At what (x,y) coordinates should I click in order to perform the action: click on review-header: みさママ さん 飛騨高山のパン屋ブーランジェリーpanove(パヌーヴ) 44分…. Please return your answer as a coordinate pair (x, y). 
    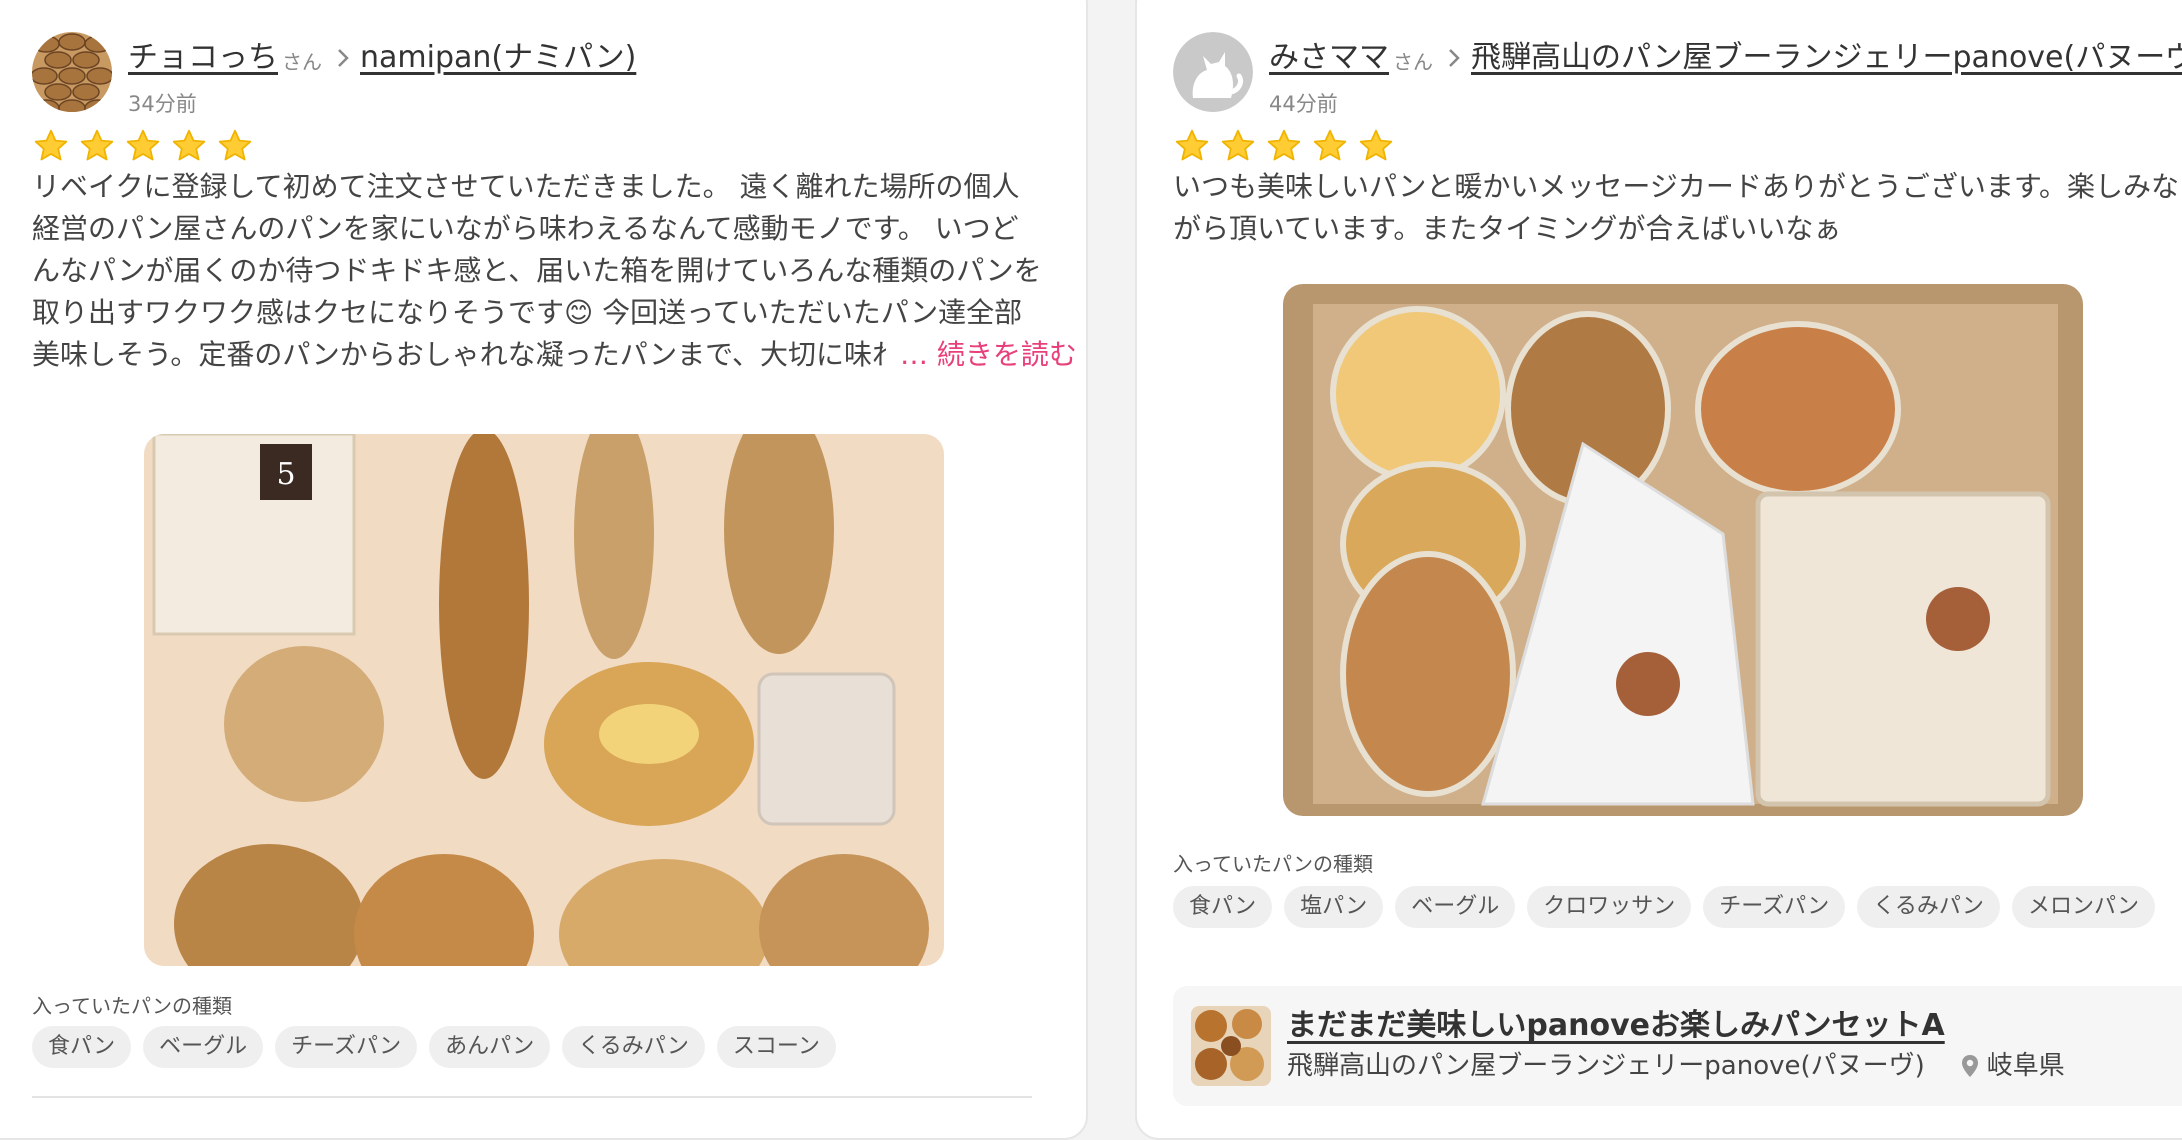
    Looking at the image, I should click on (1677, 75).